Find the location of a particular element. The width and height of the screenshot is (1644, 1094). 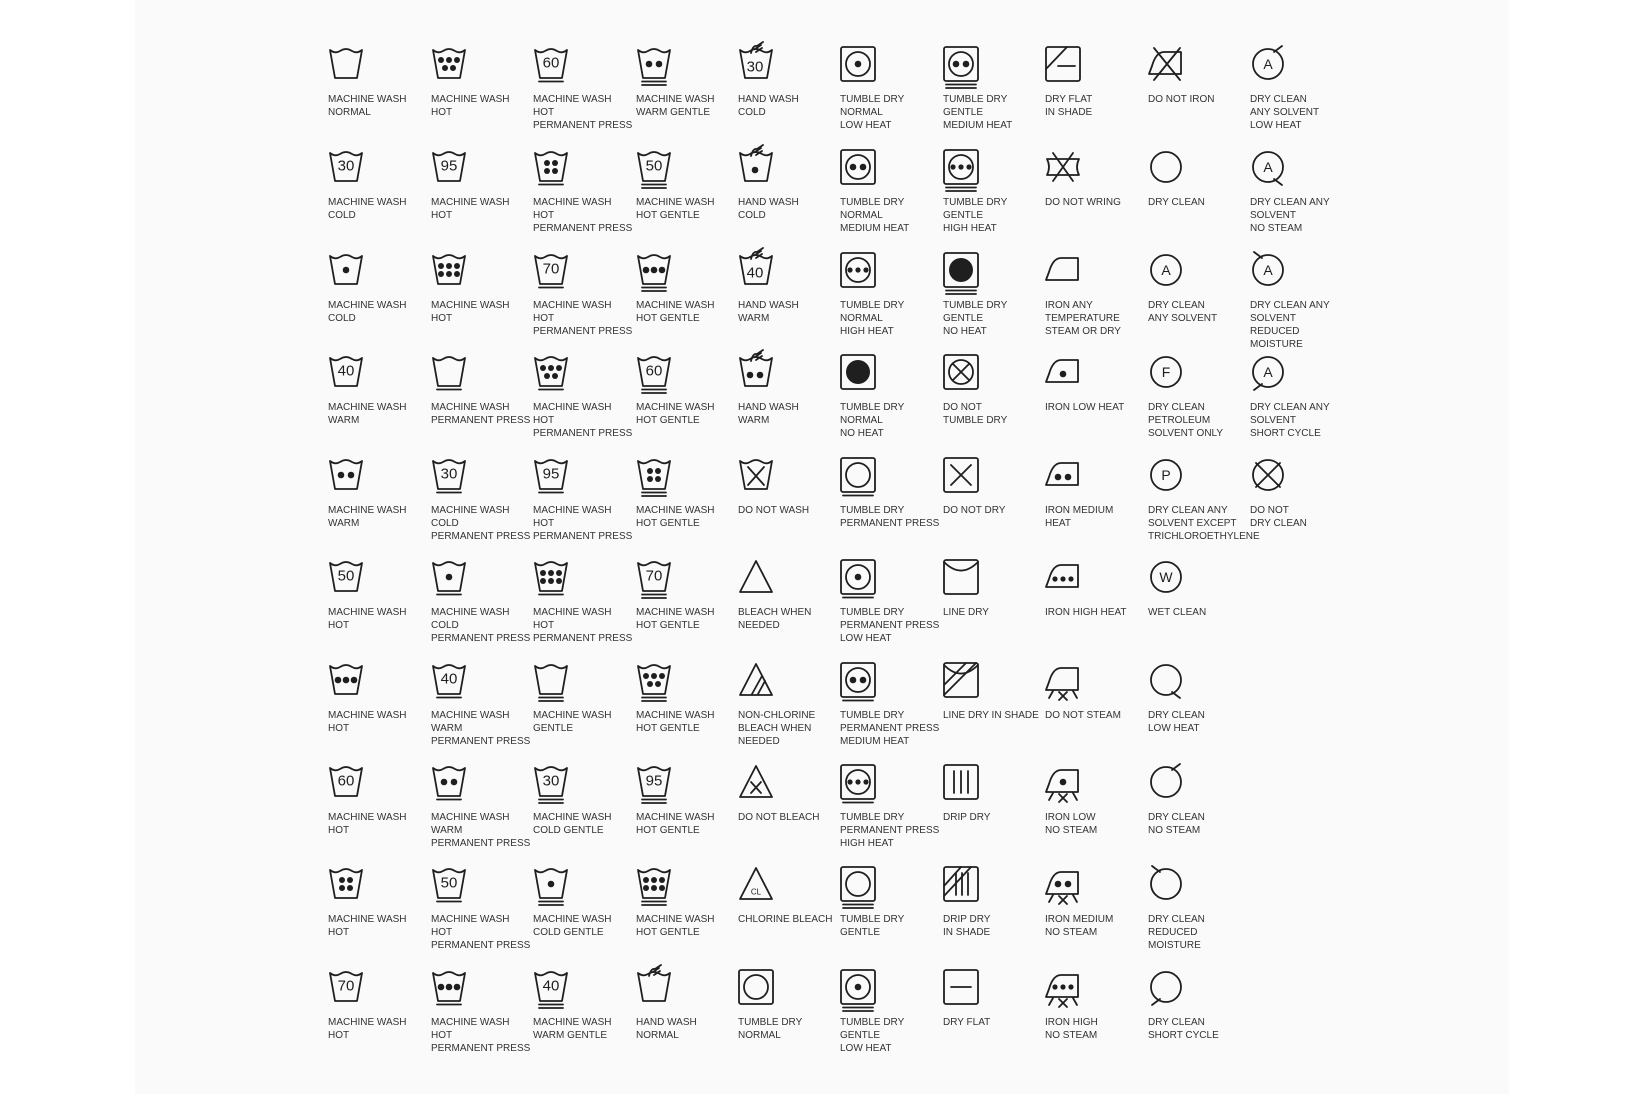

symbol-cell: DRIP DRY IN SHADE is located at coordinates (993, 914).